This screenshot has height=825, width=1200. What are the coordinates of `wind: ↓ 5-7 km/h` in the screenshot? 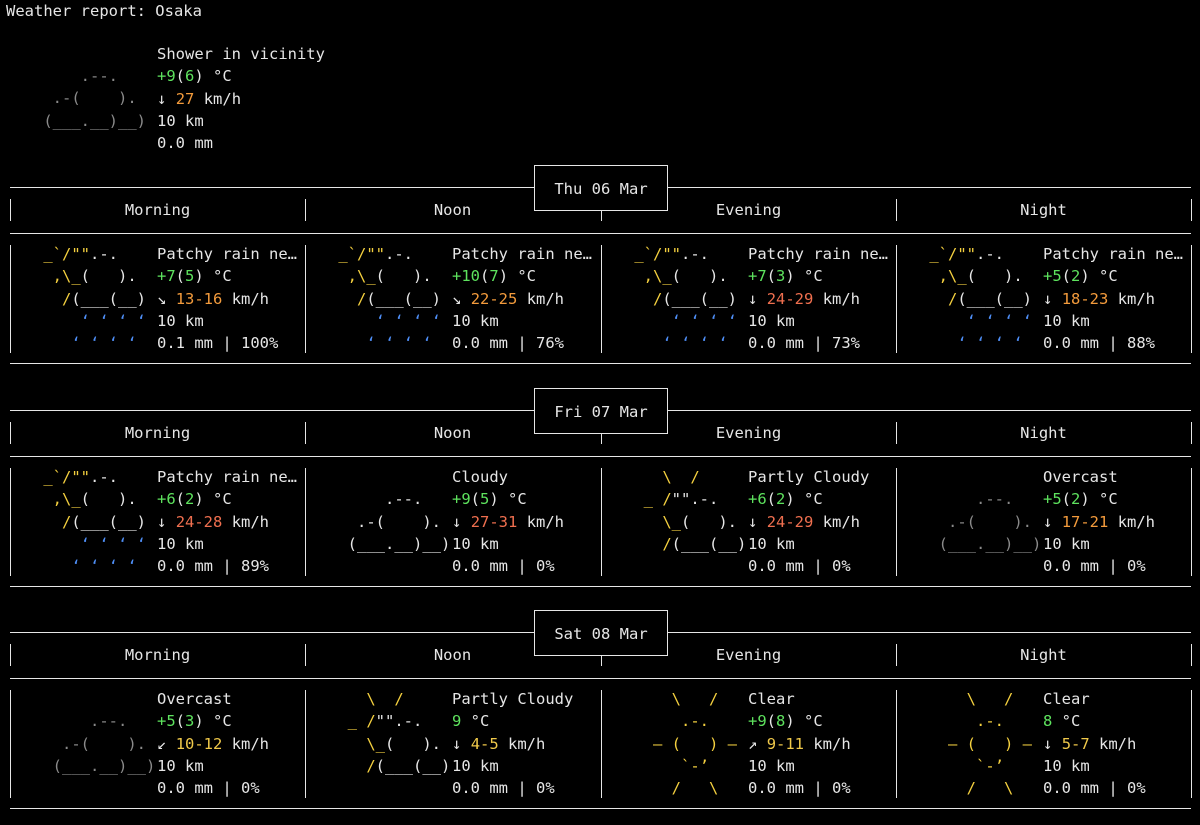 It's located at (1090, 743).